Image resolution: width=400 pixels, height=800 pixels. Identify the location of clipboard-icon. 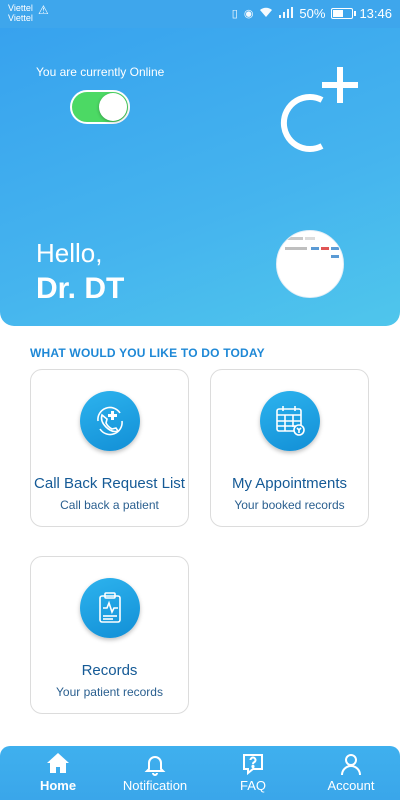
(109, 608).